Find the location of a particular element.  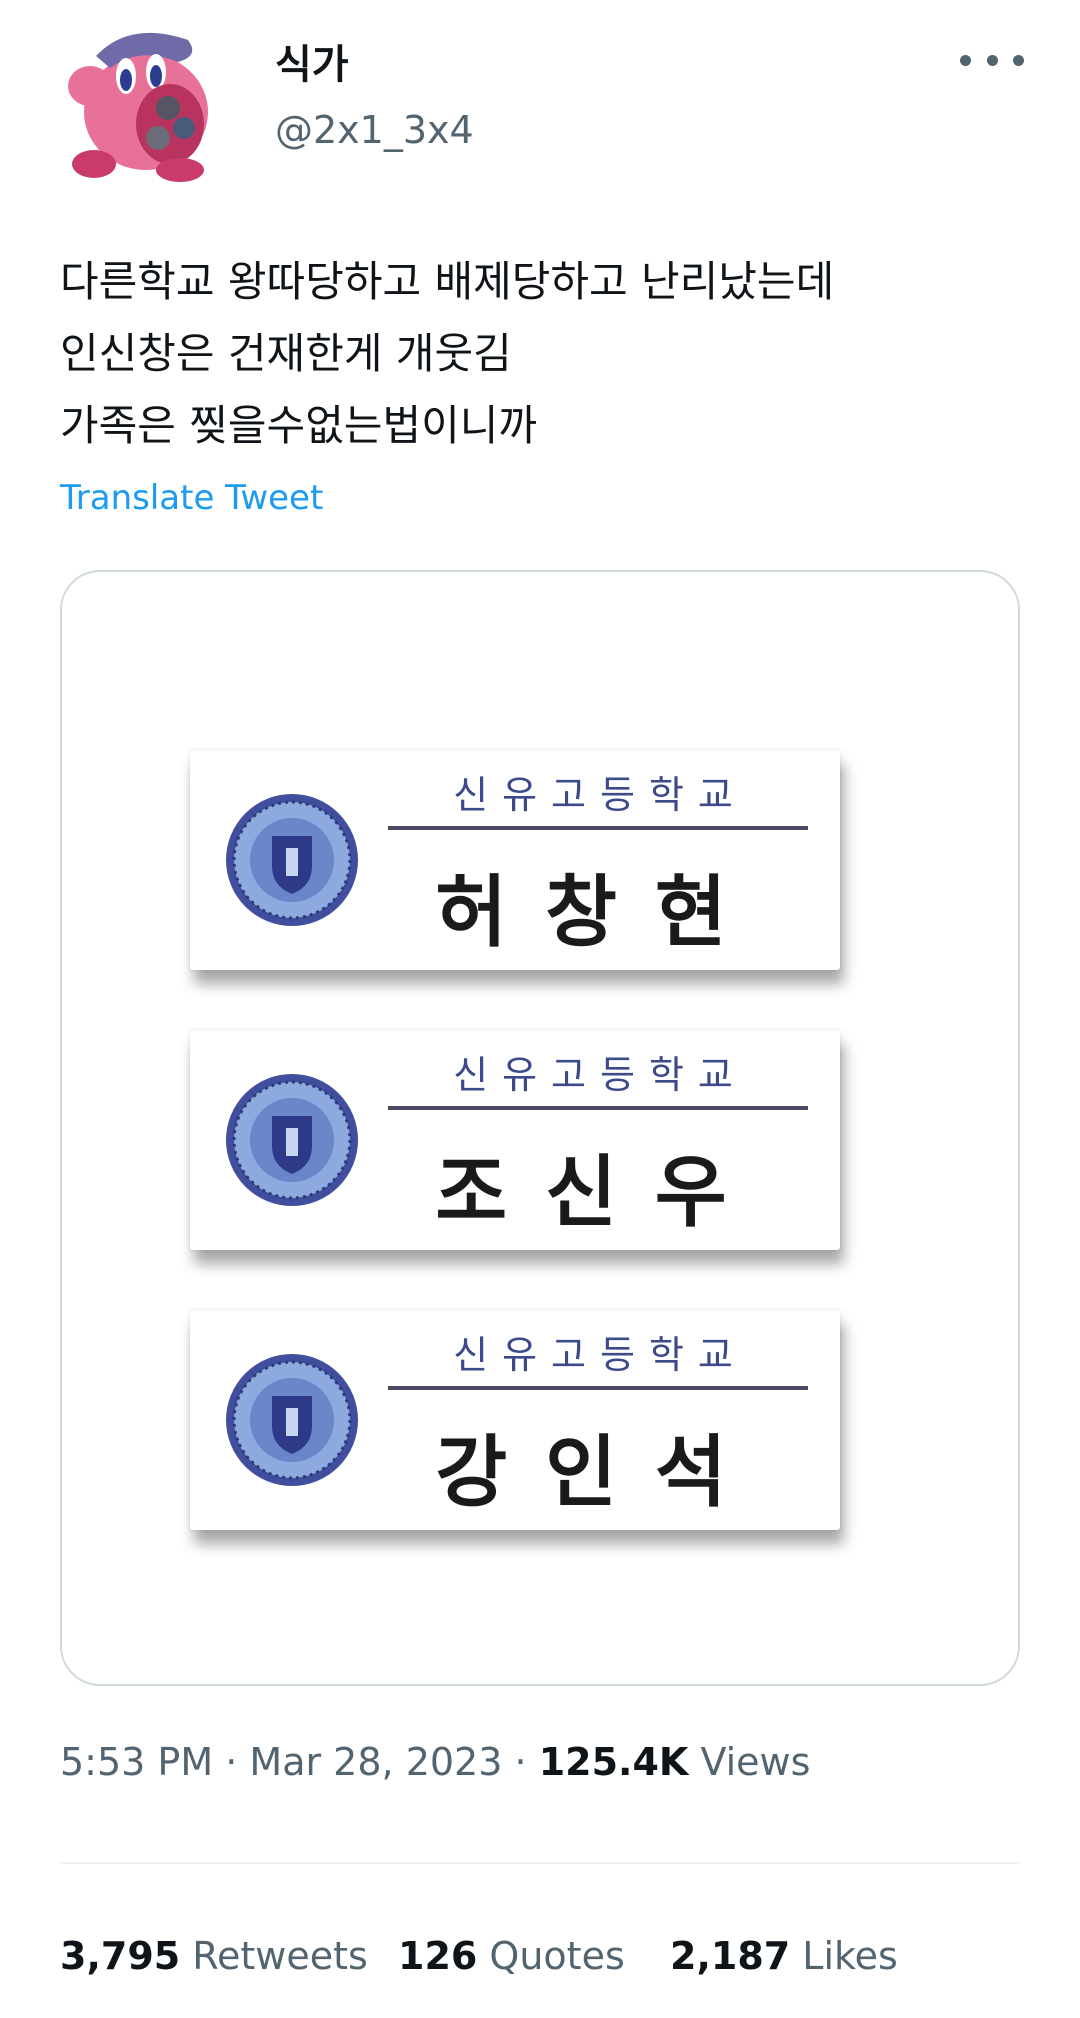

student-name: 조신우 is located at coordinates (600, 1193).